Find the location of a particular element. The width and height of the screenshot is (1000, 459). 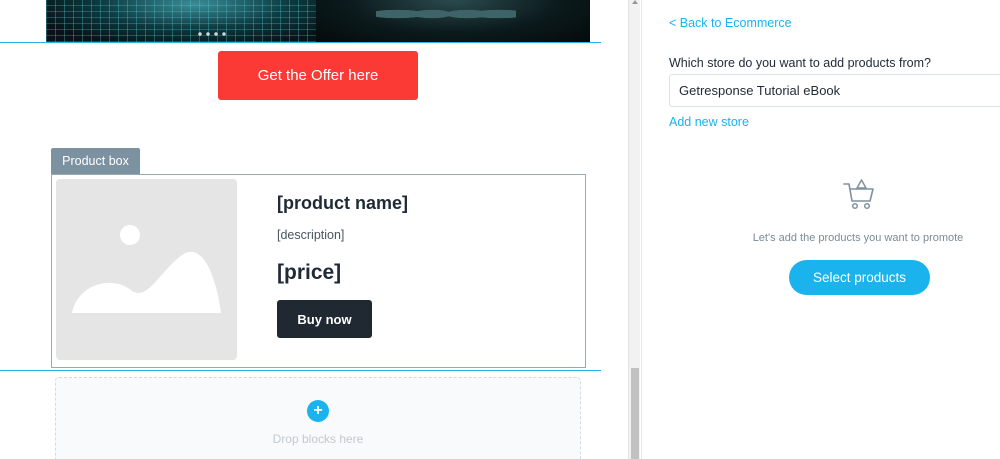

add-new-store-link: Add new store is located at coordinates (709, 122).